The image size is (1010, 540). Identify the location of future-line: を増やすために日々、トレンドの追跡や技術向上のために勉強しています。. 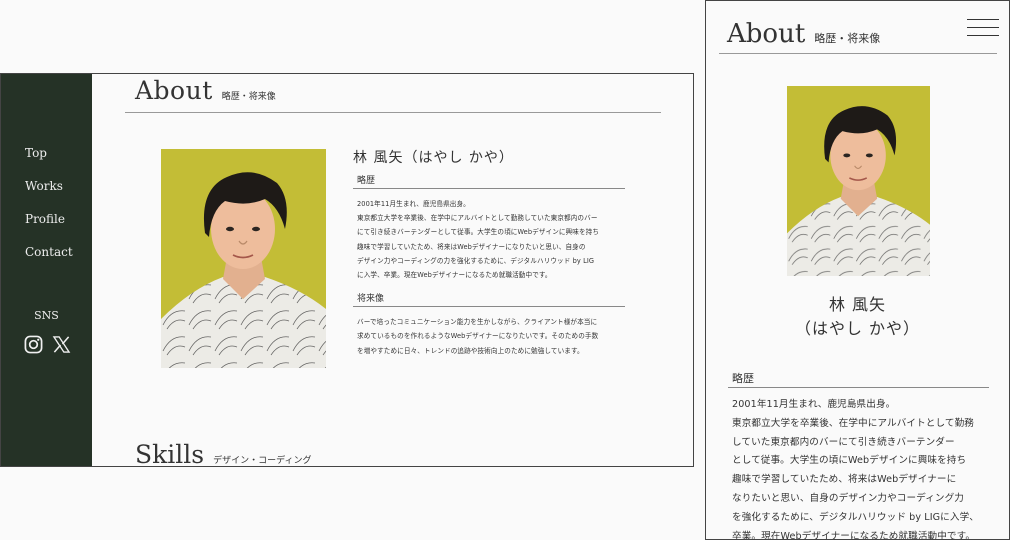
(470, 350).